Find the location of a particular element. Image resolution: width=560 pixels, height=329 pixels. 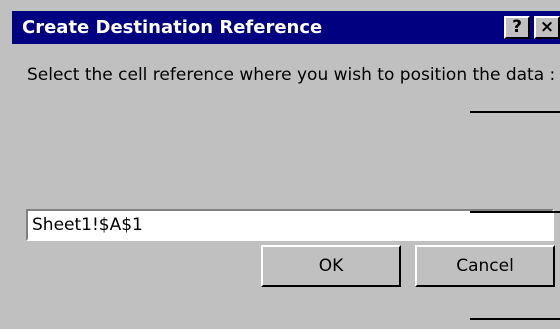

help-button: ? is located at coordinates (517, 27).